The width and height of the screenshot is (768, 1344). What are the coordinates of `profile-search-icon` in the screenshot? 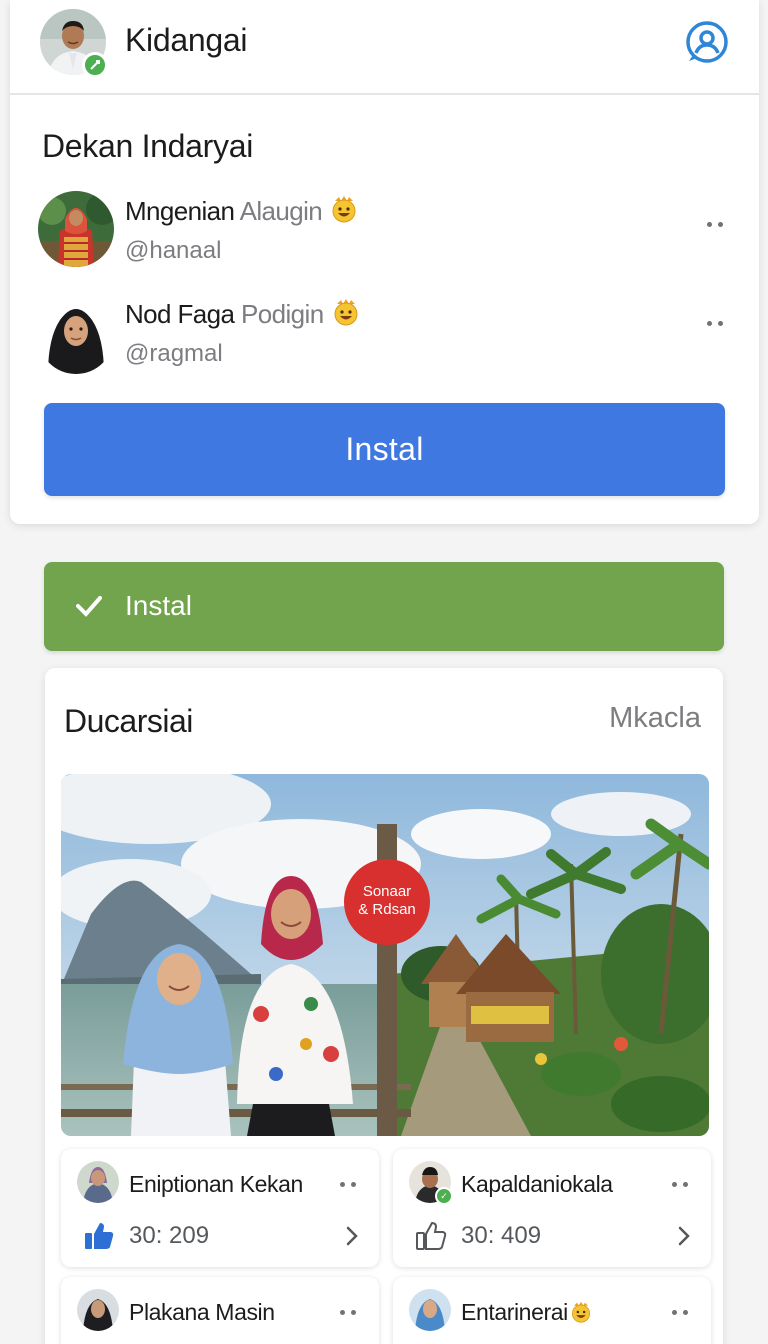 It's located at (707, 43).